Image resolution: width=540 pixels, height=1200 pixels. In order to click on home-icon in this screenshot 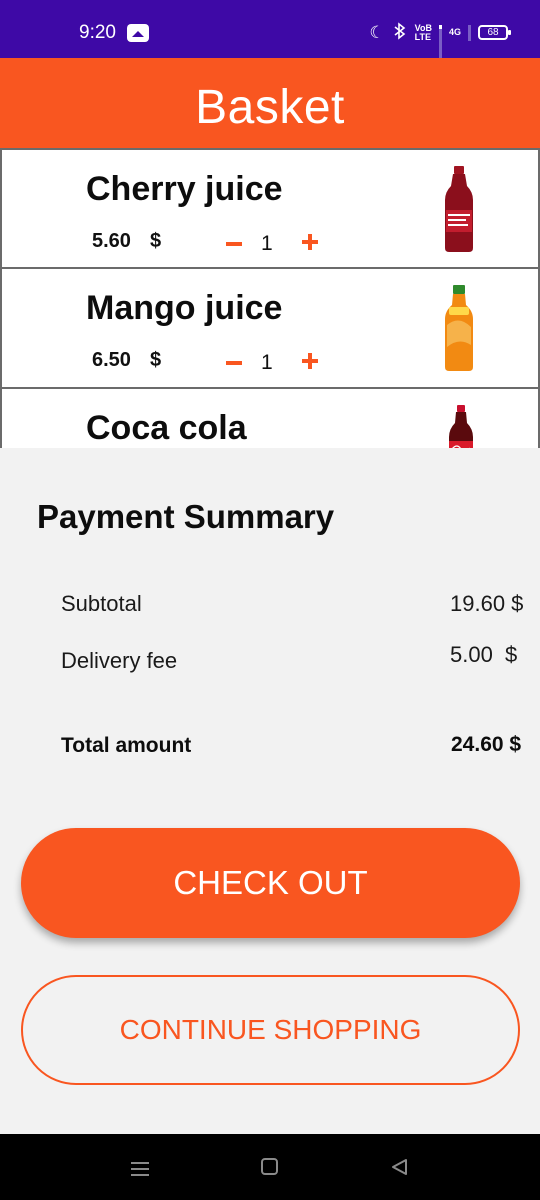, I will do `click(269, 1166)`.